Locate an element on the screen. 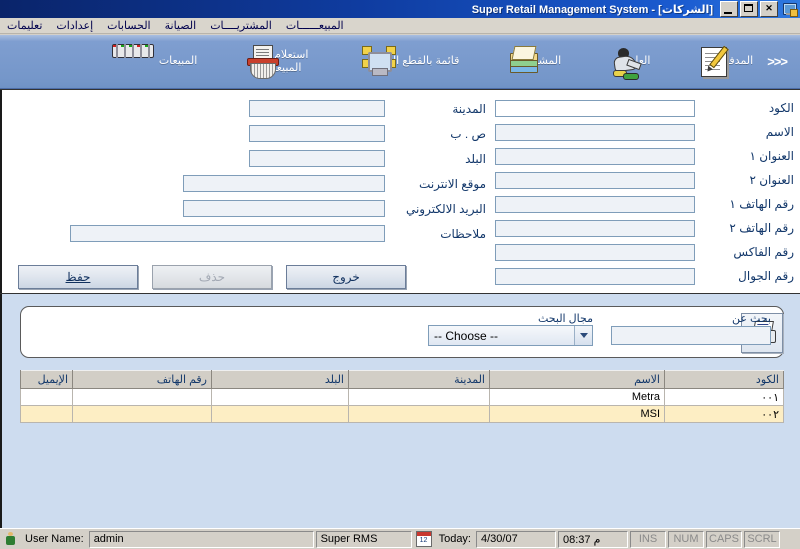 This screenshot has width=800, height=549. chevron-down-icon is located at coordinates (583, 335).